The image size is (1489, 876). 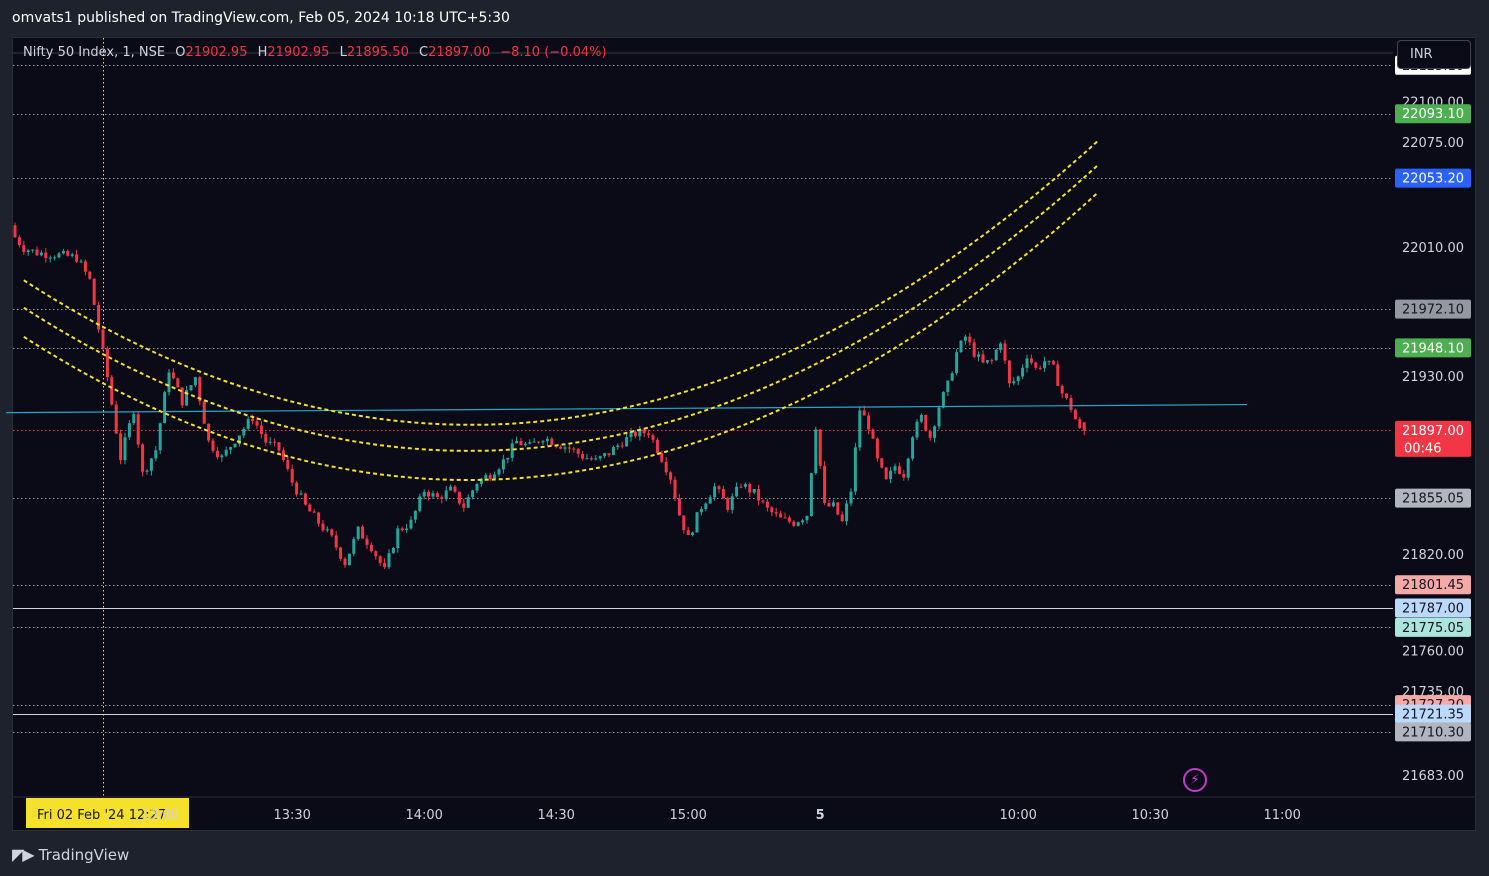 I want to click on y-tick-label: 21683.00, so click(x=1433, y=776).